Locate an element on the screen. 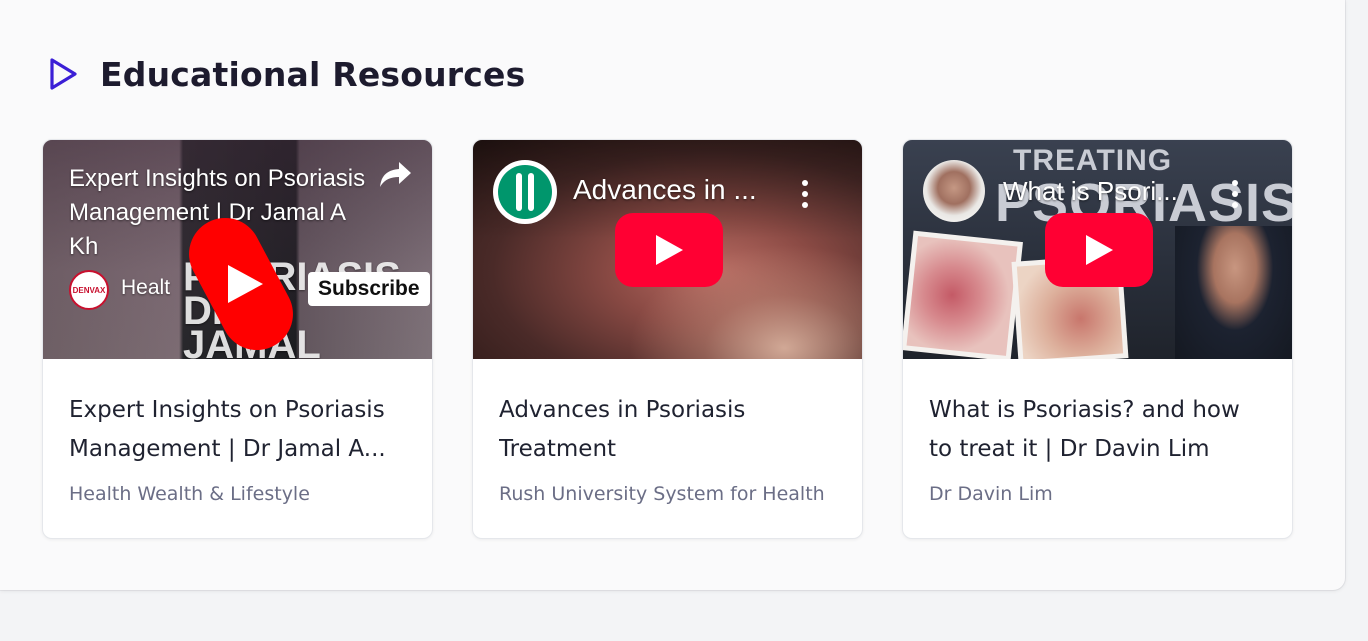 Image resolution: width=1368 pixels, height=641 pixels. subscribe-button: Subscribe is located at coordinates (369, 289).